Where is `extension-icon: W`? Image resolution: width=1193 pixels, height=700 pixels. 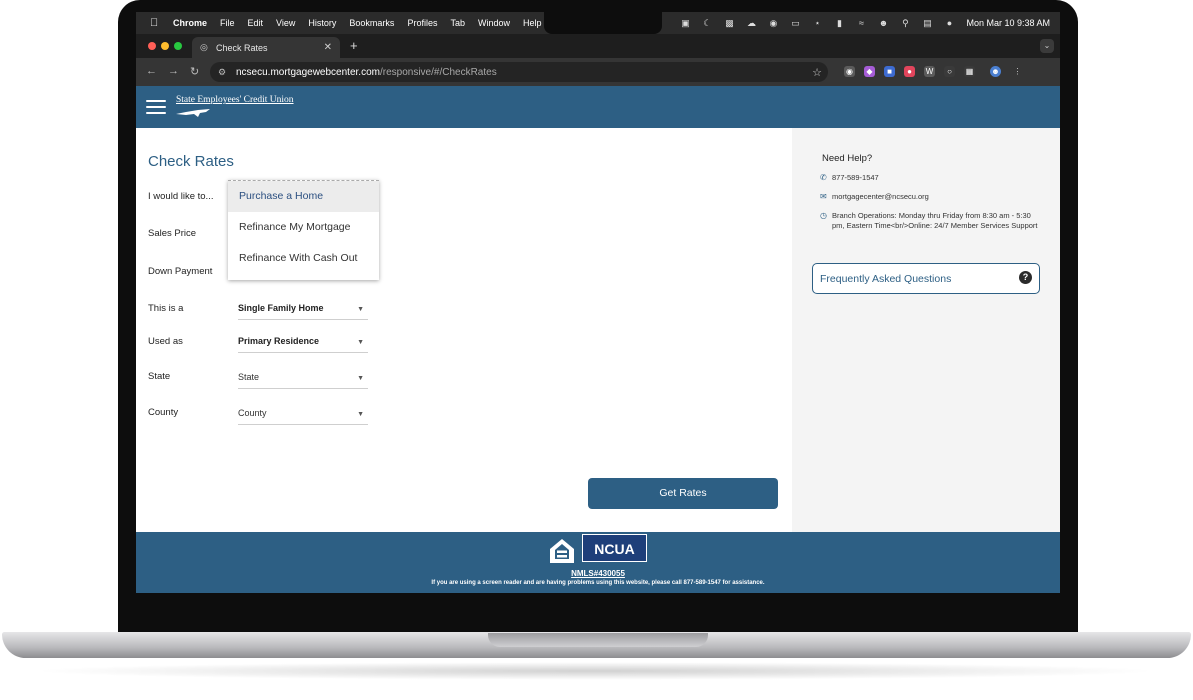
extension-icon: W is located at coordinates (929, 71).